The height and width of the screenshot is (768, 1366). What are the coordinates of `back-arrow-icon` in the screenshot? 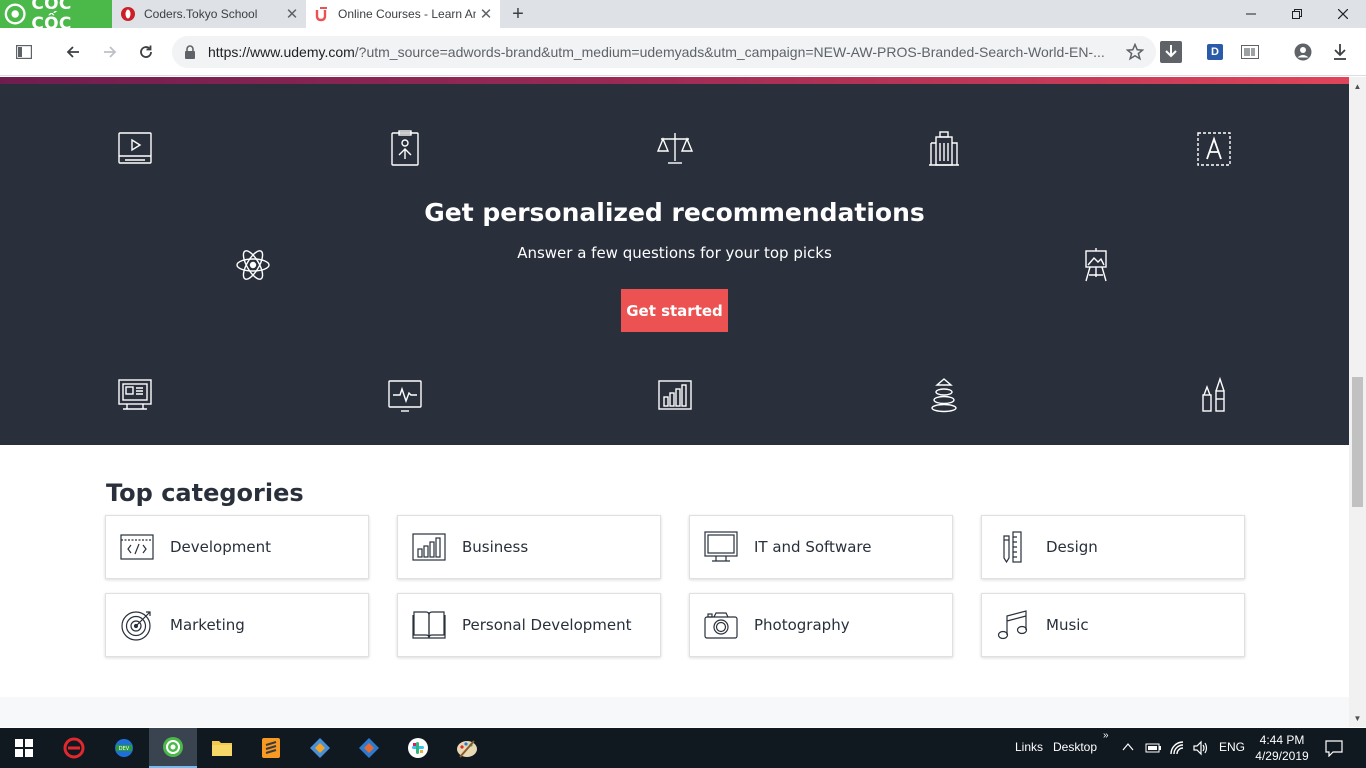 It's located at (72, 52).